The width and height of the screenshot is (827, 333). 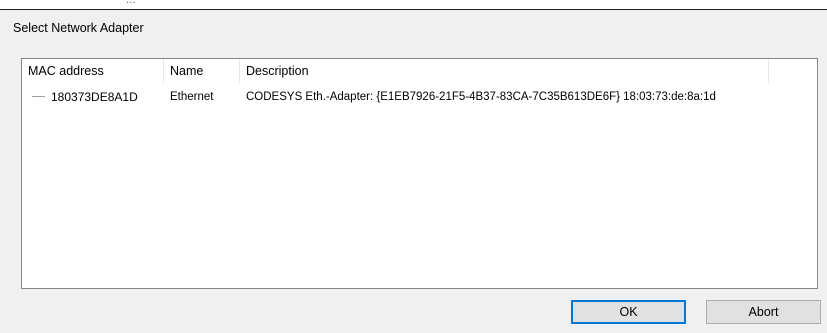 I want to click on adapter-mac-cell: 180373DE8A1D, so click(x=85, y=97).